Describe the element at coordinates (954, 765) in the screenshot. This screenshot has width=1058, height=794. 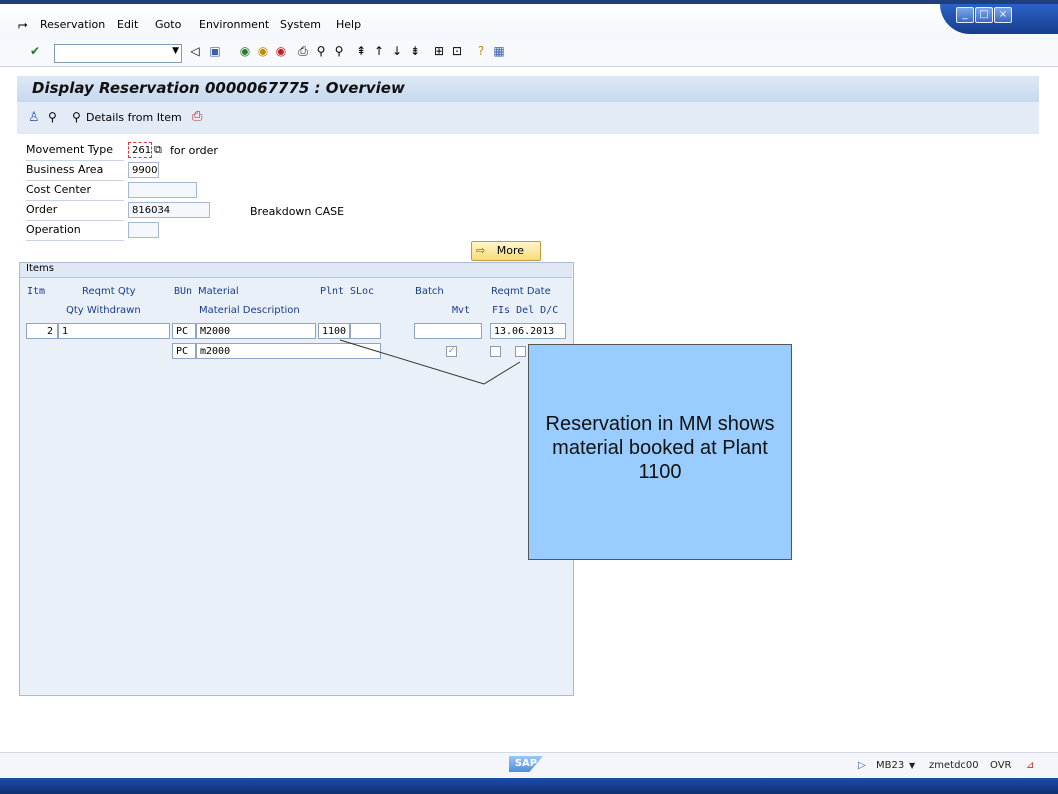
I see `status-server: zmetdc00` at that location.